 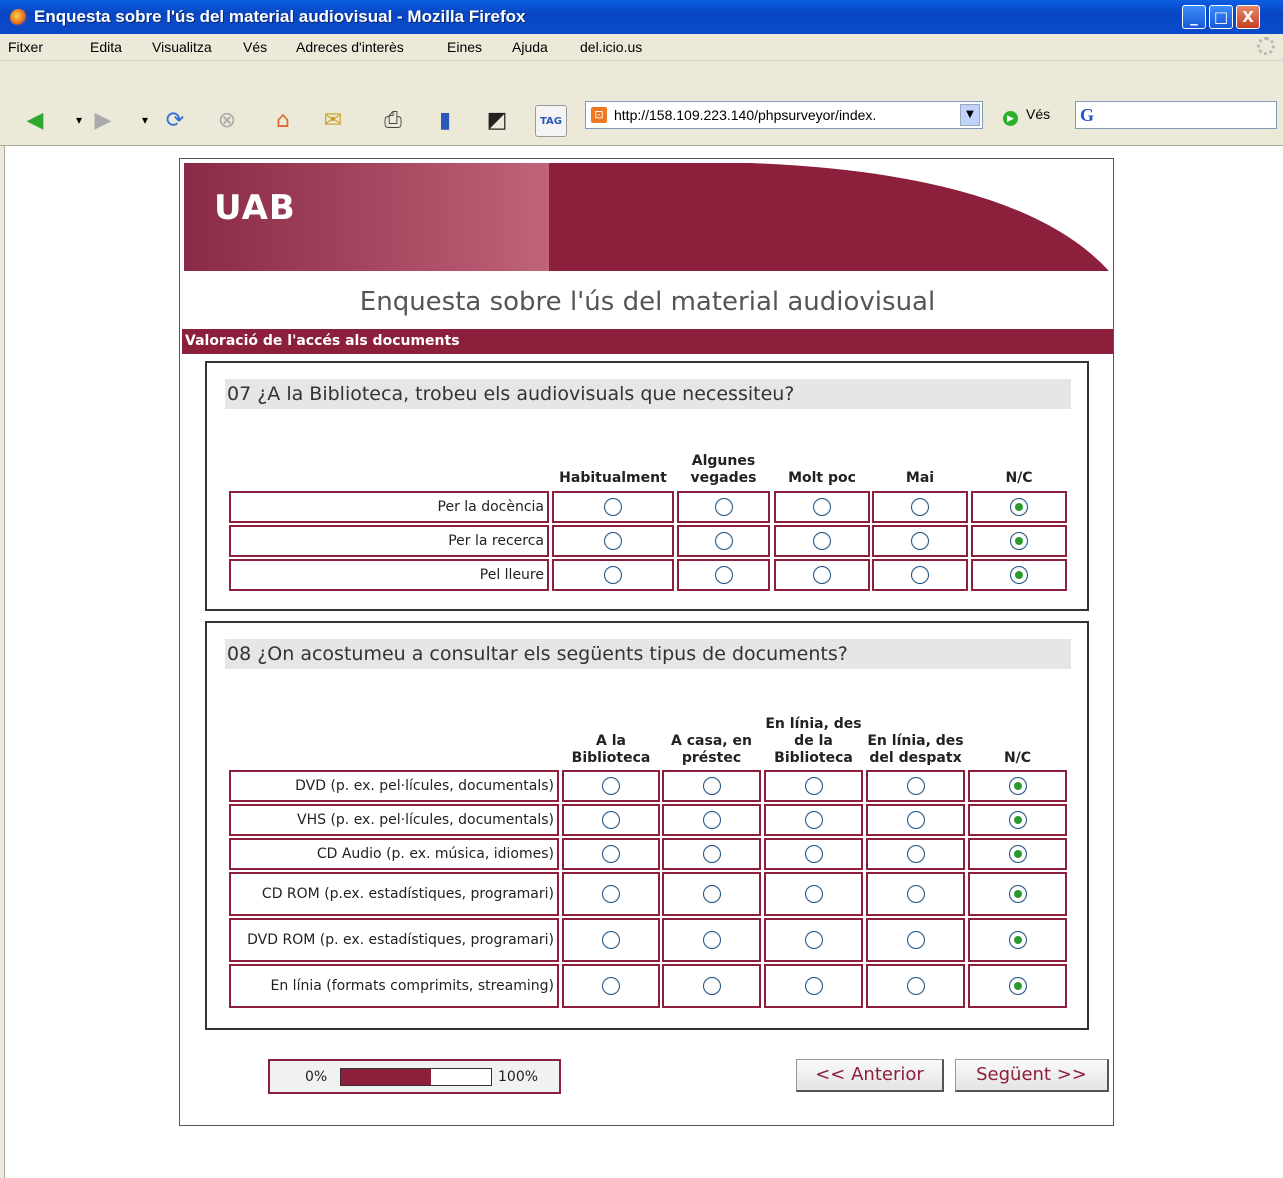 What do you see at coordinates (145, 120) in the screenshot?
I see `forward-dropdown-icon: ▾` at bounding box center [145, 120].